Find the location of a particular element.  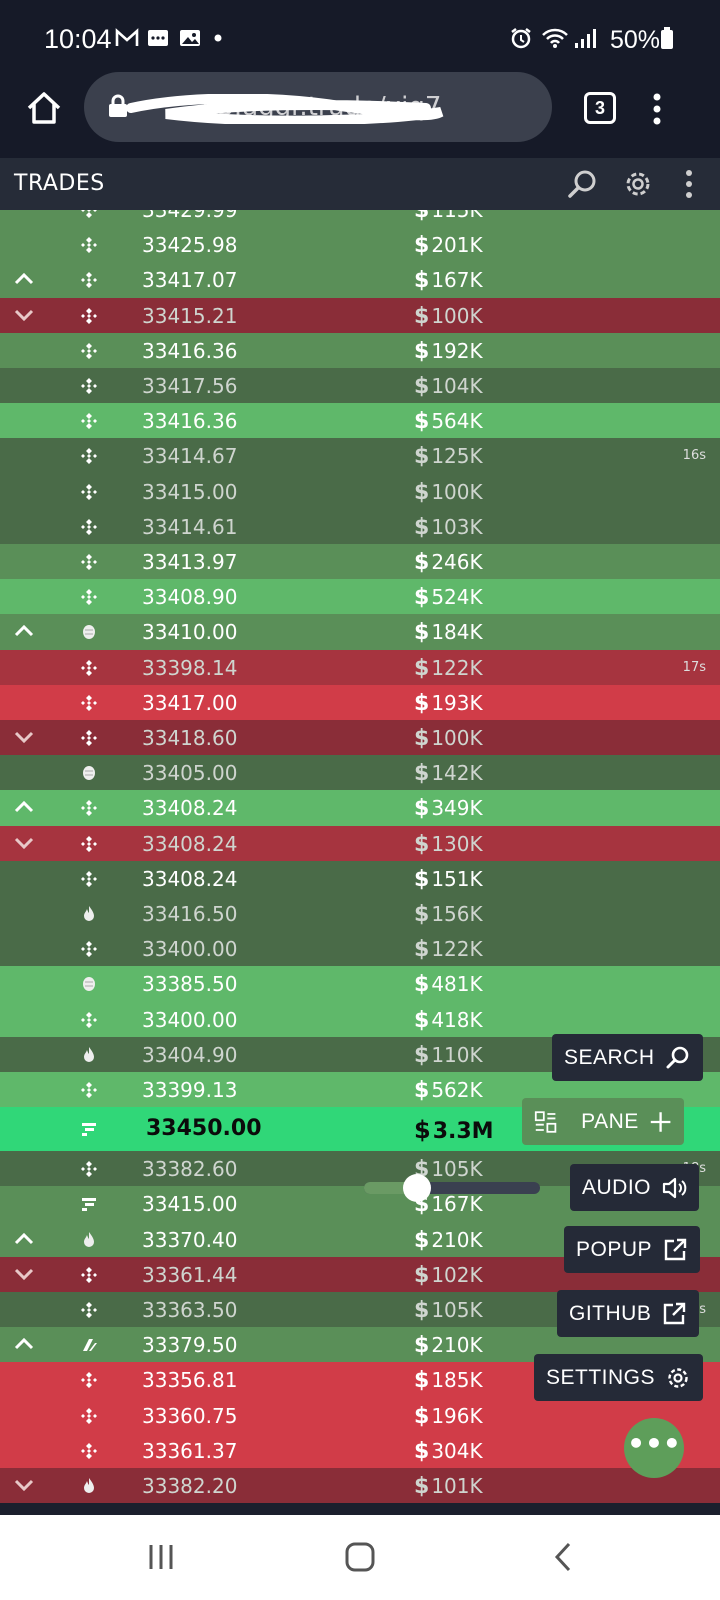

search-icon is located at coordinates (582, 184).